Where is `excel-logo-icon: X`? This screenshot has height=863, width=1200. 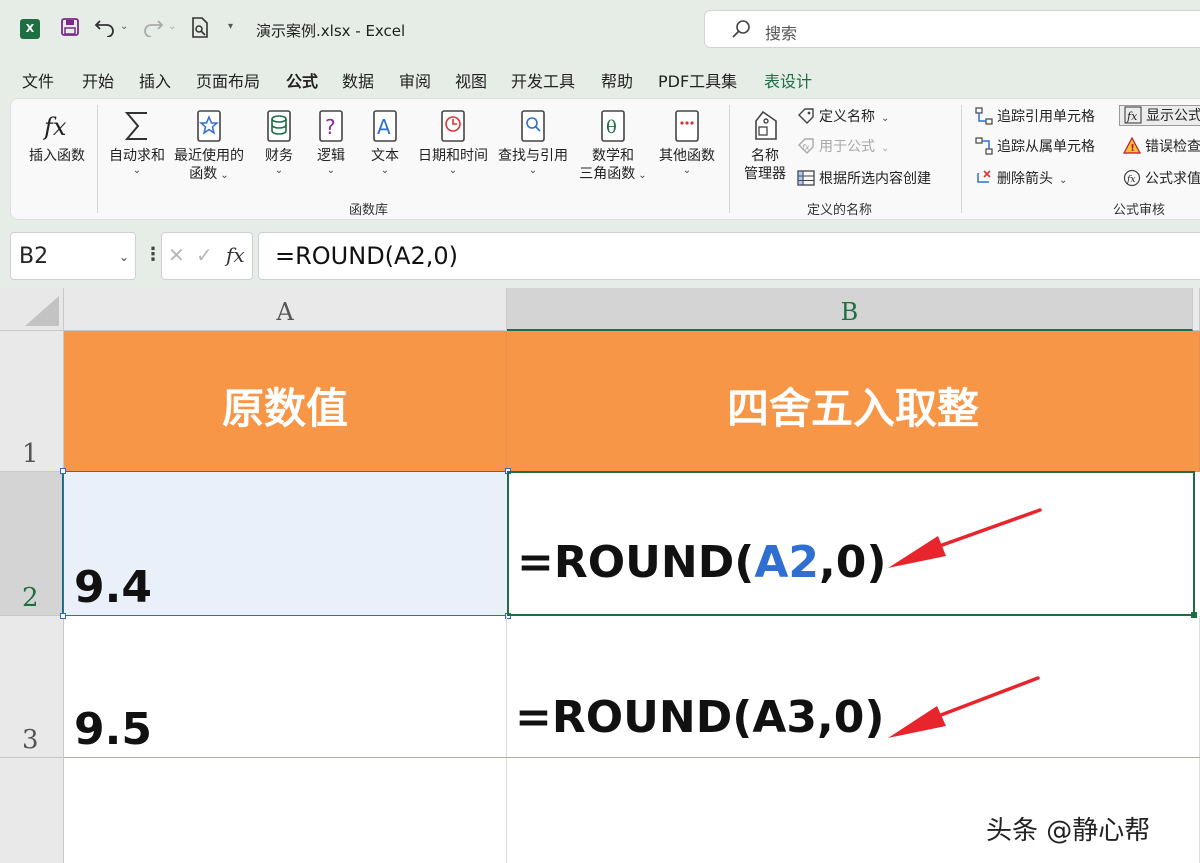 excel-logo-icon: X is located at coordinates (30, 29).